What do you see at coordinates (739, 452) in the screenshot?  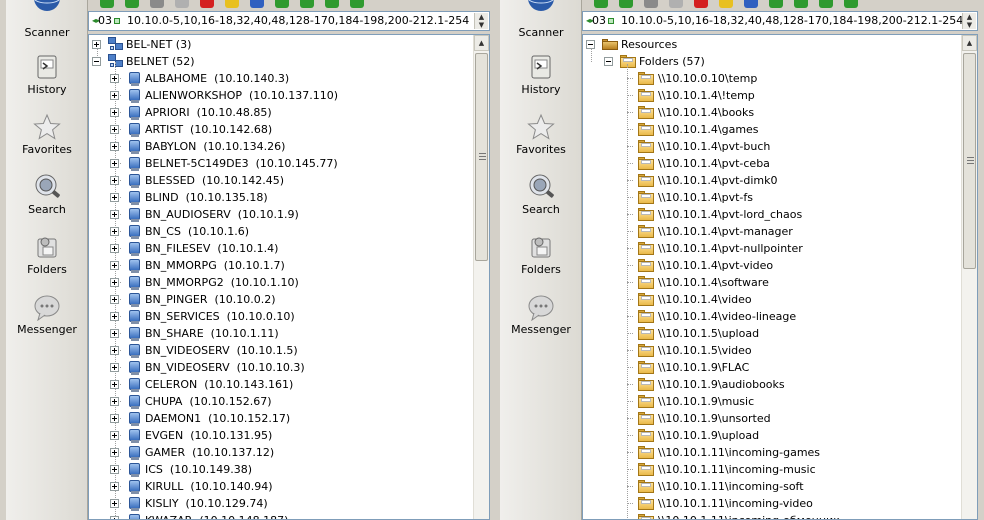 I see `folder-row: \\10.10.1.11\incoming-games` at bounding box center [739, 452].